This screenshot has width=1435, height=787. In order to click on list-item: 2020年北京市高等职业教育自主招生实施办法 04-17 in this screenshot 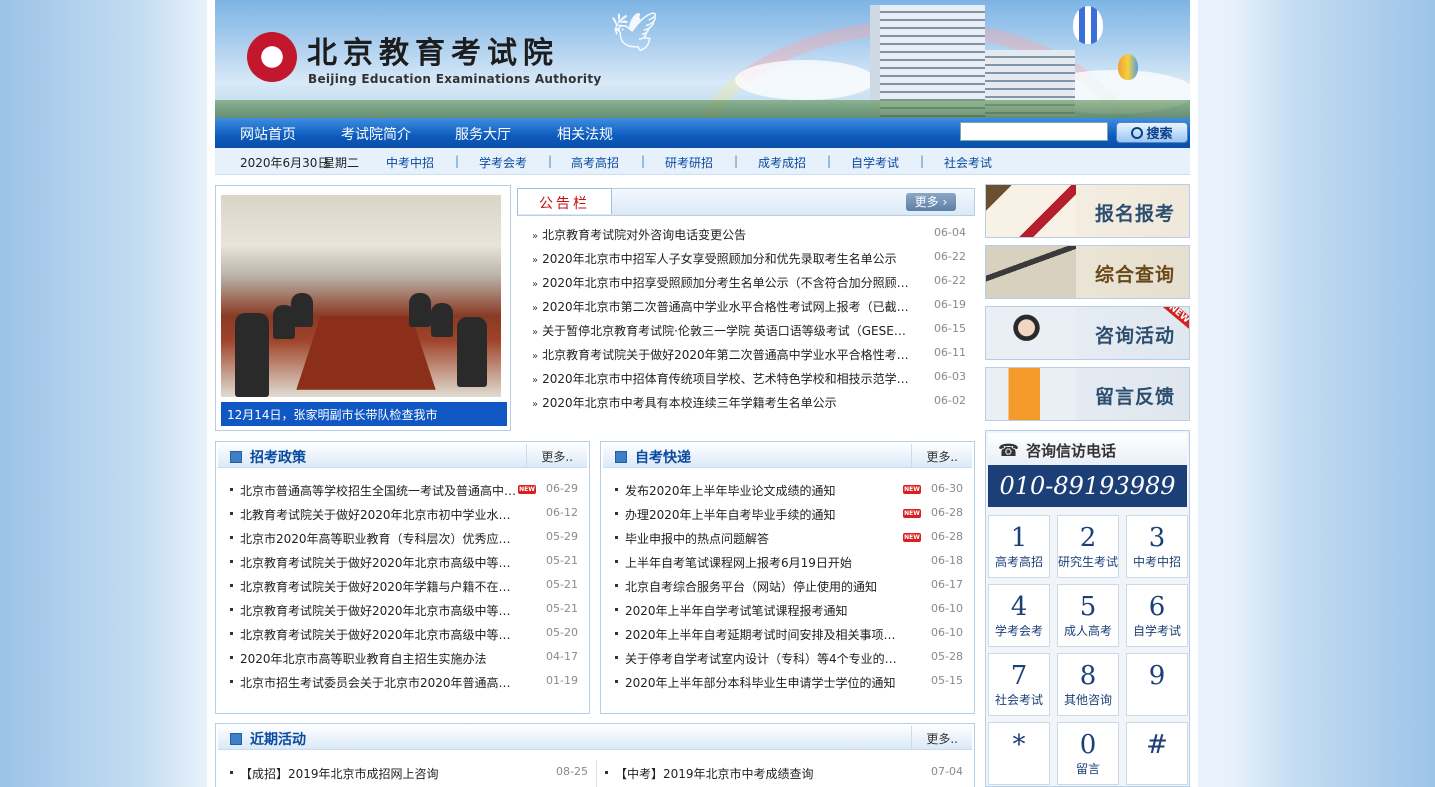, I will do `click(404, 660)`.